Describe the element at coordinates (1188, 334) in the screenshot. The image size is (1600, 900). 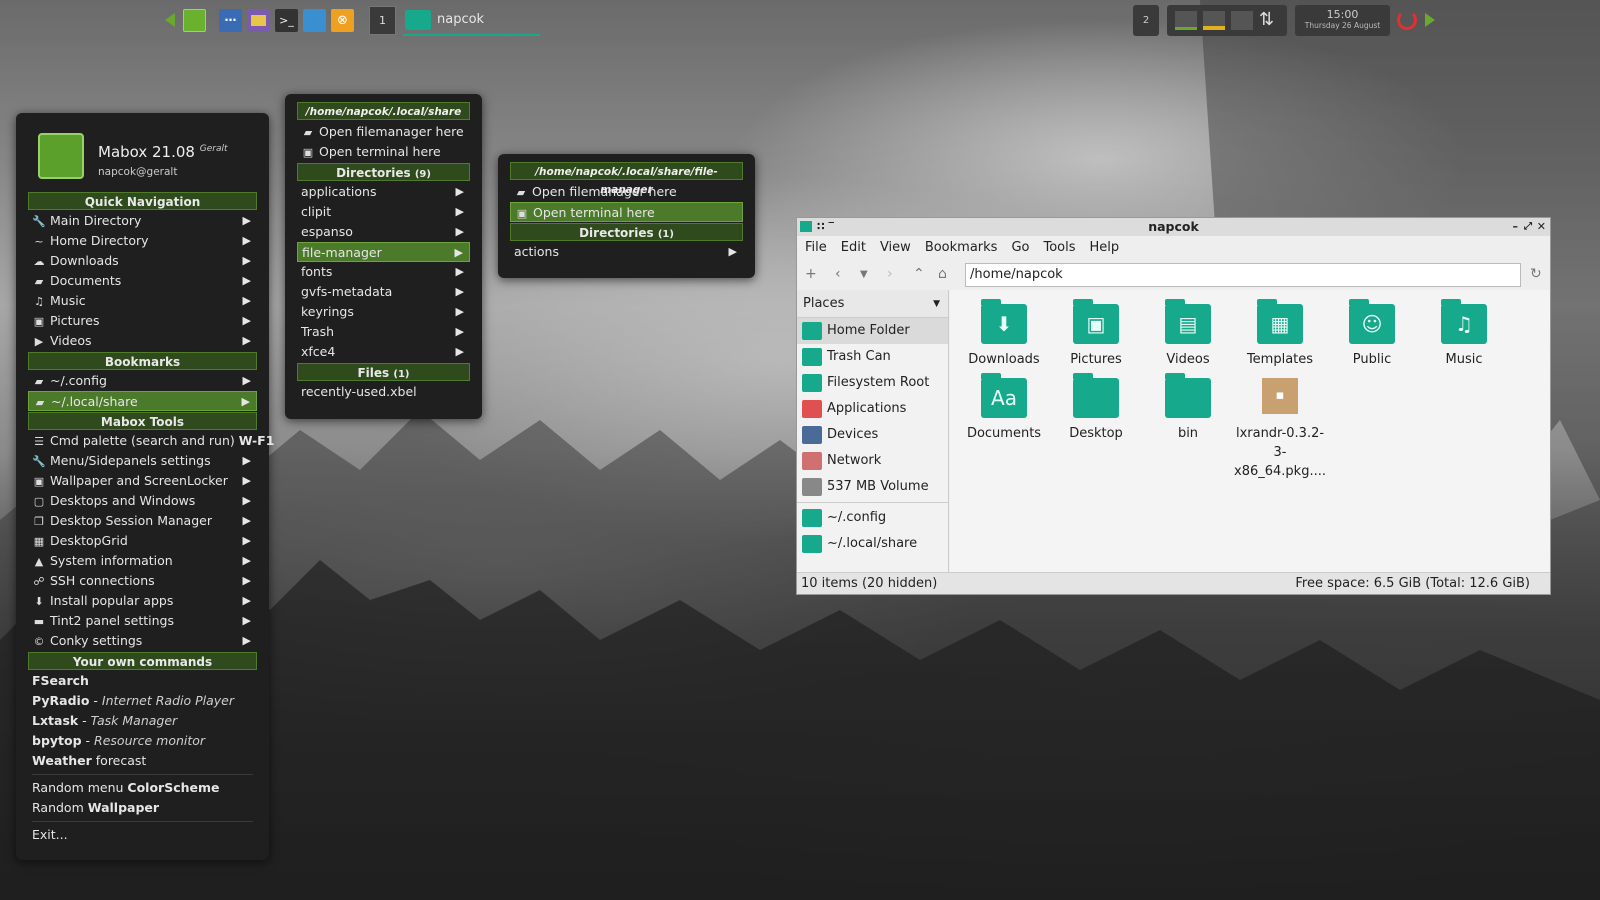
I see `file-grid-item: ▤ Videos` at that location.